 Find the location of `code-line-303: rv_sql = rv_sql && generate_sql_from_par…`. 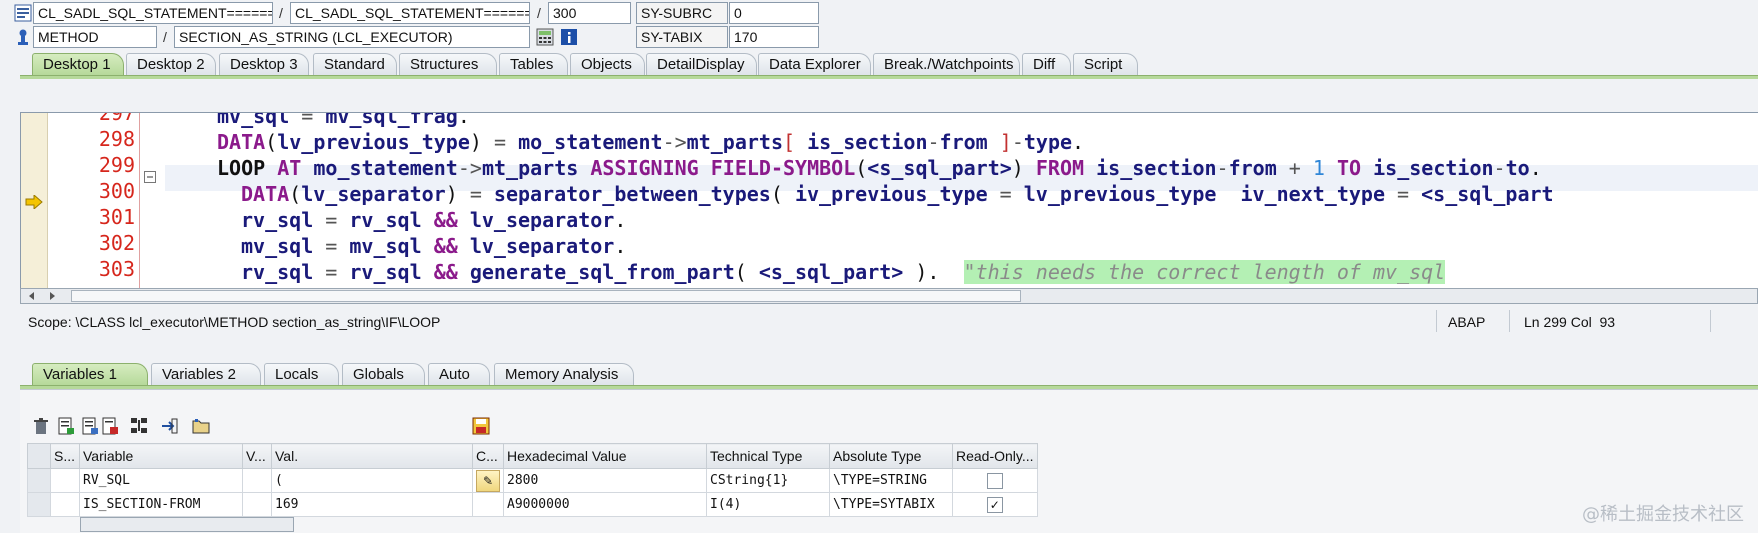

code-line-303: rv_sql = rv_sql && generate_sql_from_par… is located at coordinates (843, 272).